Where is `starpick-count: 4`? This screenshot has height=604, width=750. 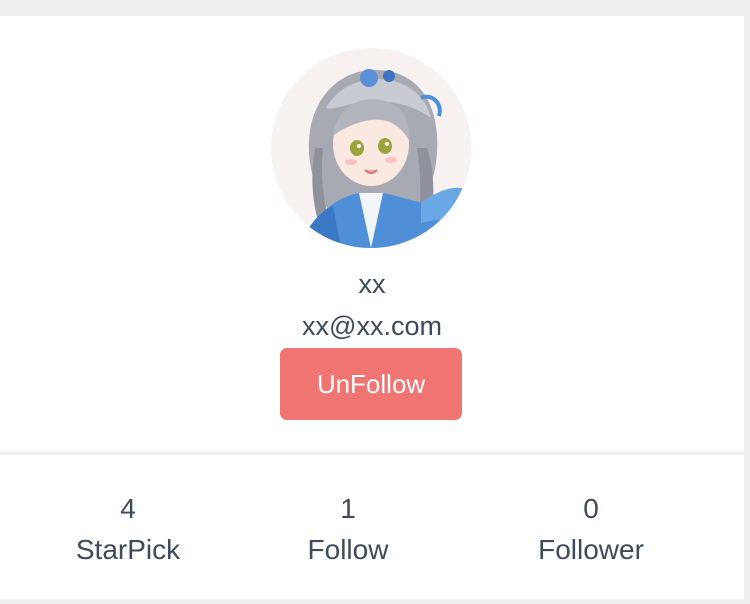 starpick-count: 4 is located at coordinates (128, 508).